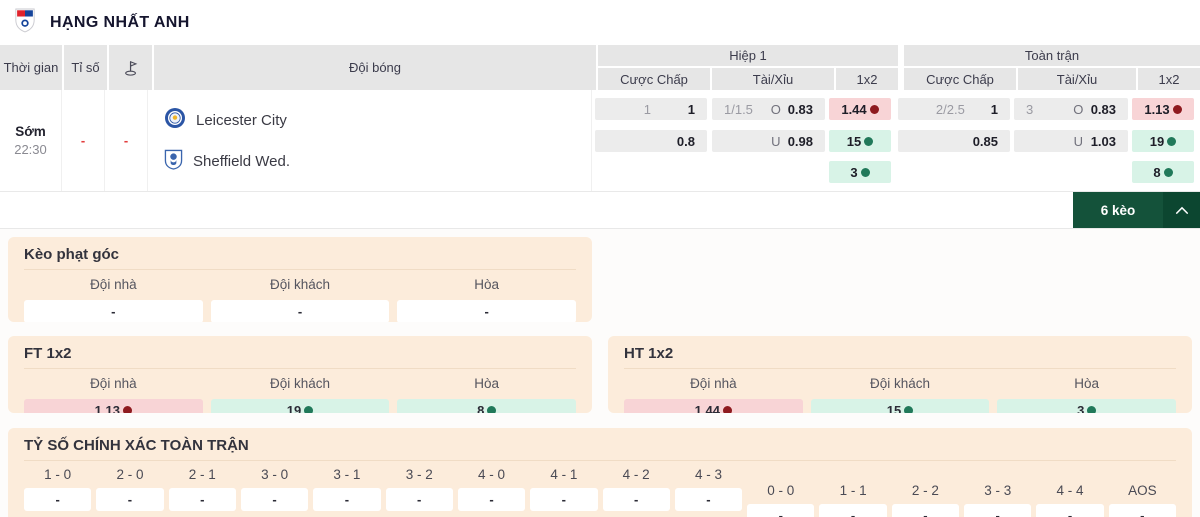 The image size is (1200, 517). I want to click on ft-ou-line: 3, so click(1030, 109).